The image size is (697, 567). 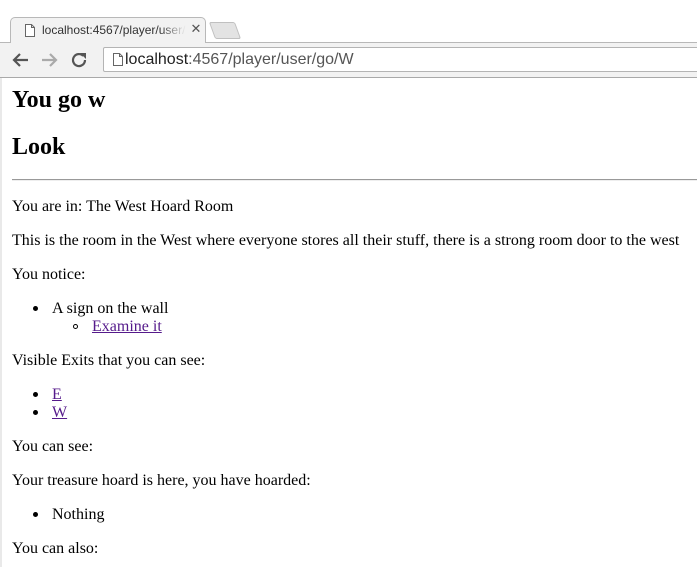 What do you see at coordinates (75, 326) in the screenshot?
I see `circle-bullet` at bounding box center [75, 326].